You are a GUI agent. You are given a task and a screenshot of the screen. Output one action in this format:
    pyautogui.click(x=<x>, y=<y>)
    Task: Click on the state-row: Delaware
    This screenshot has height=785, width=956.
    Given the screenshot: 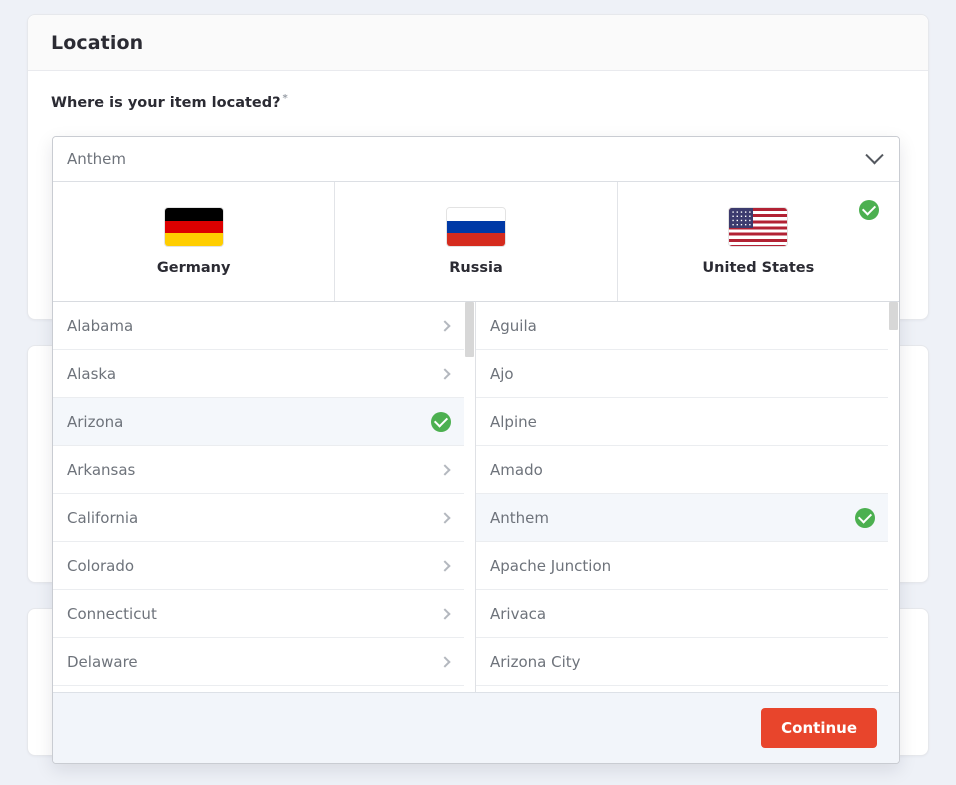 What is the action you would take?
    pyautogui.click(x=264, y=662)
    